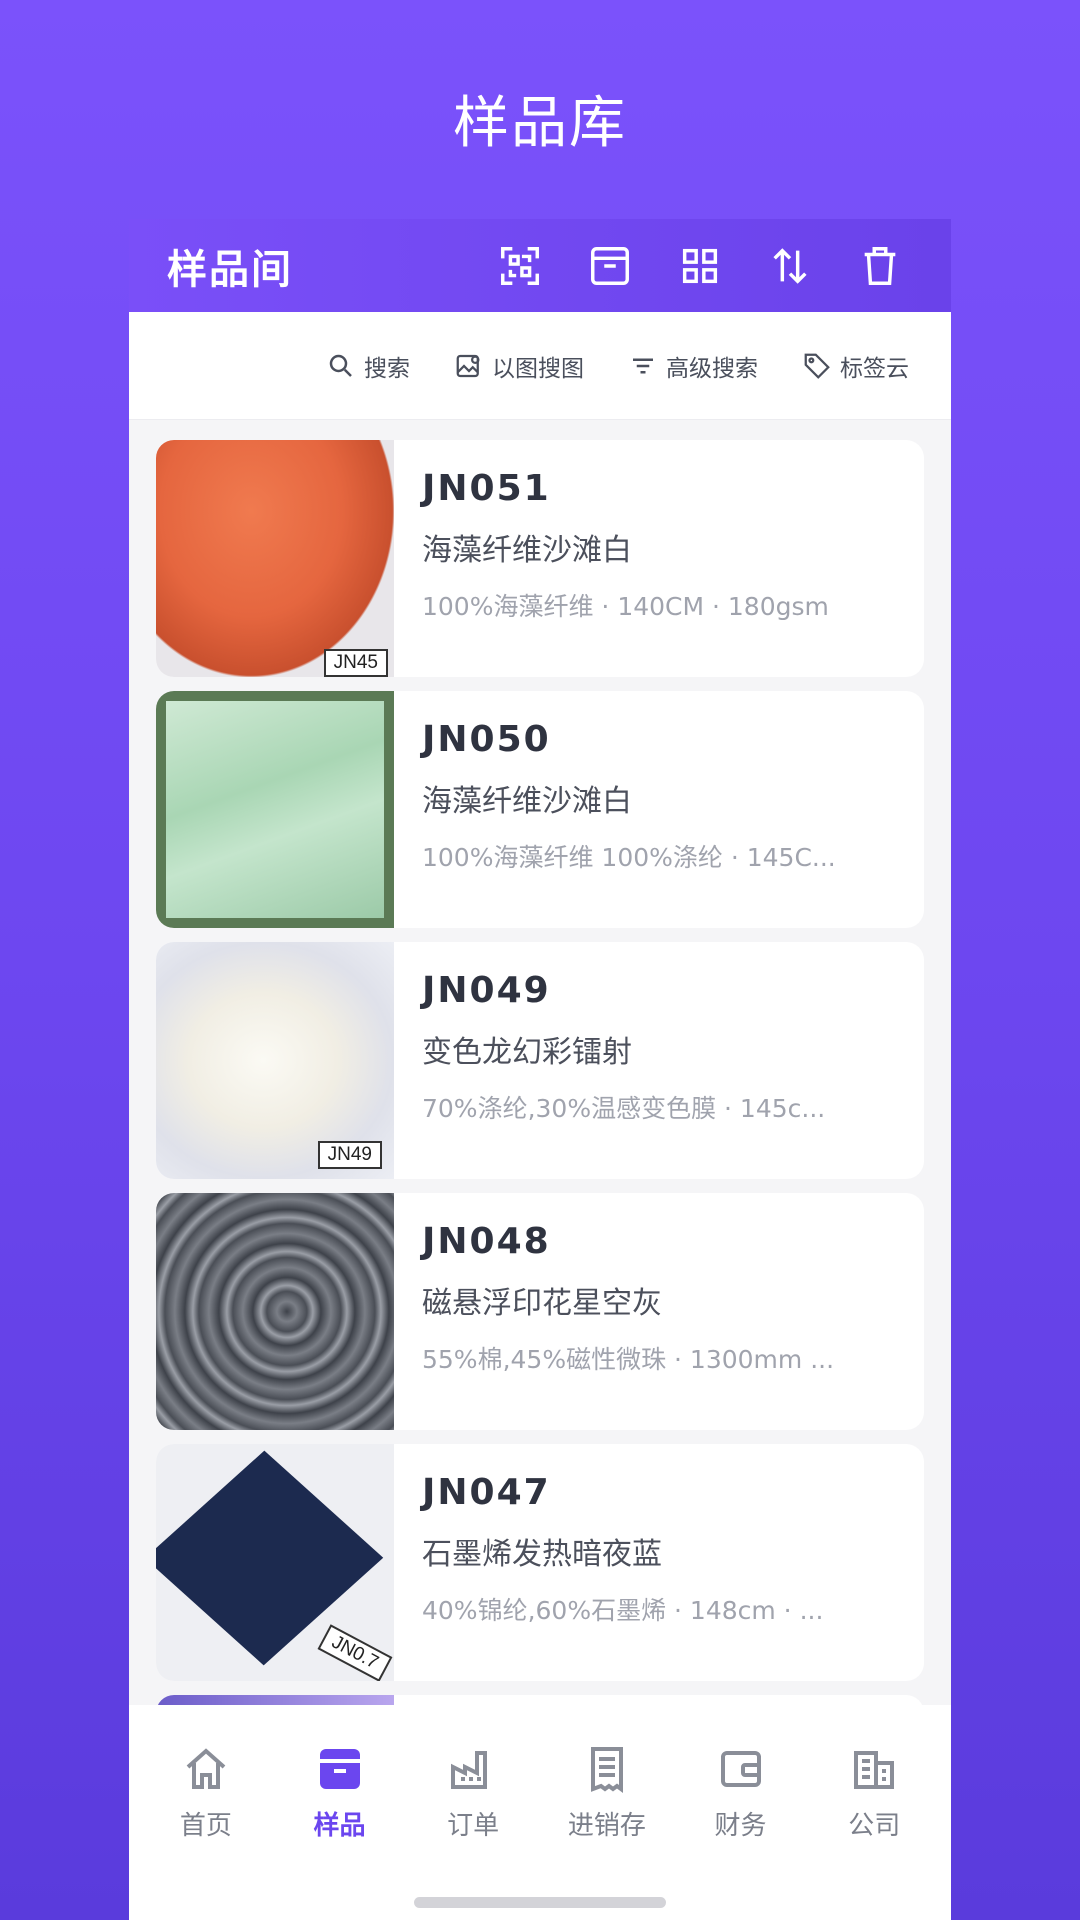 Image resolution: width=1080 pixels, height=1920 pixels. What do you see at coordinates (520, 265) in the screenshot?
I see `qr-scan-icon` at bounding box center [520, 265].